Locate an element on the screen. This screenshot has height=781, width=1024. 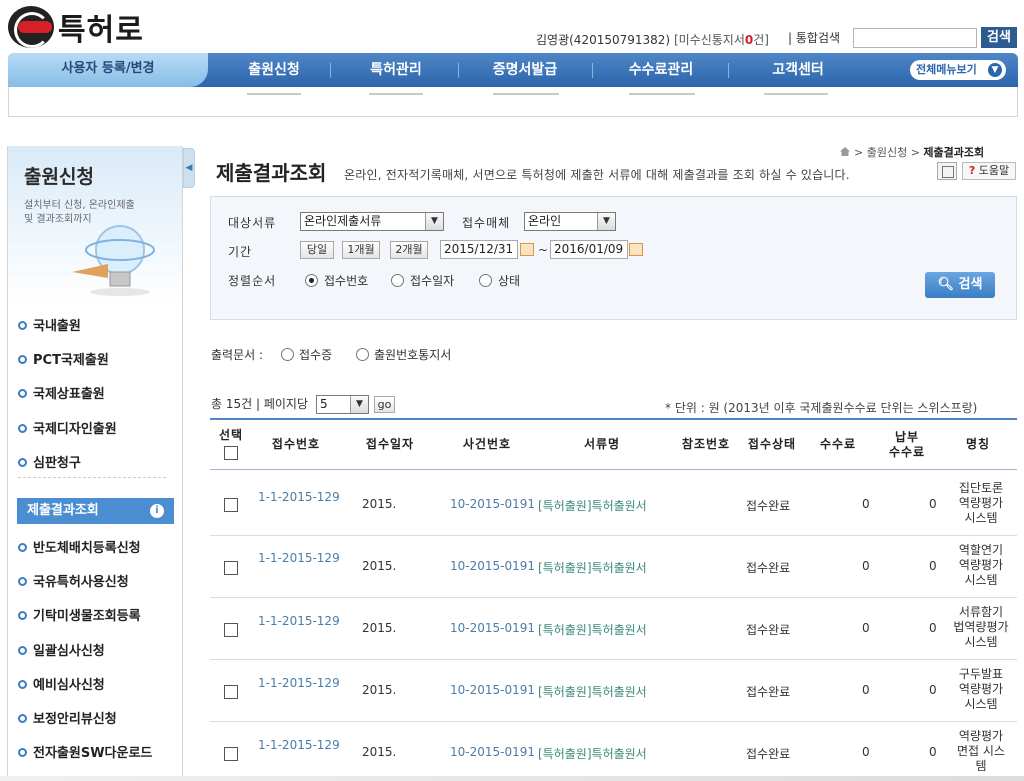
column-header-fee: 수수료 is located at coordinates (838, 444).